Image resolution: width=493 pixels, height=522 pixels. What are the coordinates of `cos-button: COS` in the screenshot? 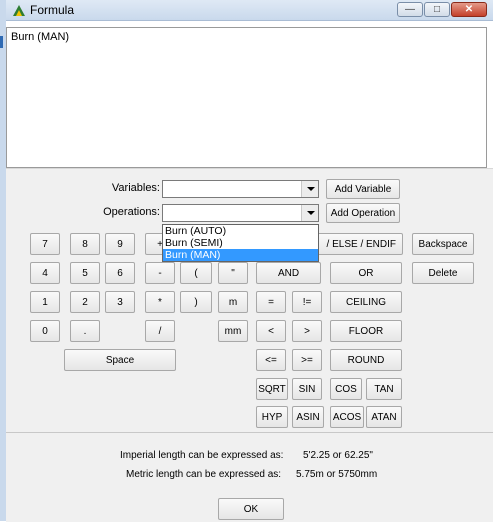 It's located at (346, 389).